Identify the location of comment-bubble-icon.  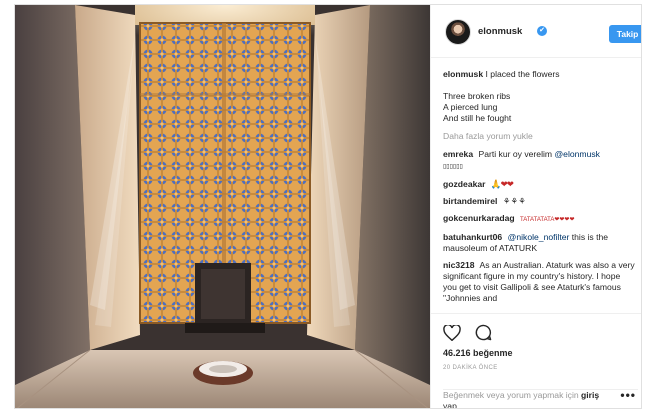
(483, 332).